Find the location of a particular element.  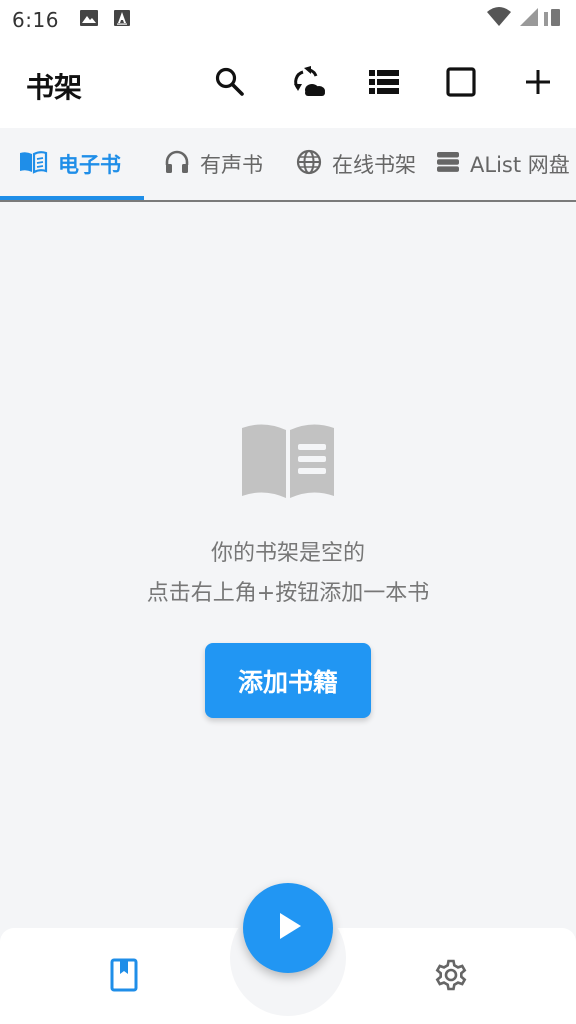

search-button is located at coordinates (230, 84).